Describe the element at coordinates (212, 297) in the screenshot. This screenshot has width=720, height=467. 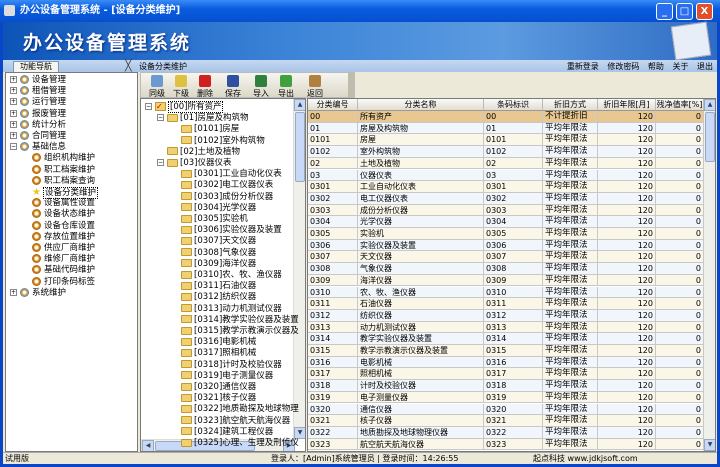
I see `tree-node: [0312]纺织仪器` at that location.